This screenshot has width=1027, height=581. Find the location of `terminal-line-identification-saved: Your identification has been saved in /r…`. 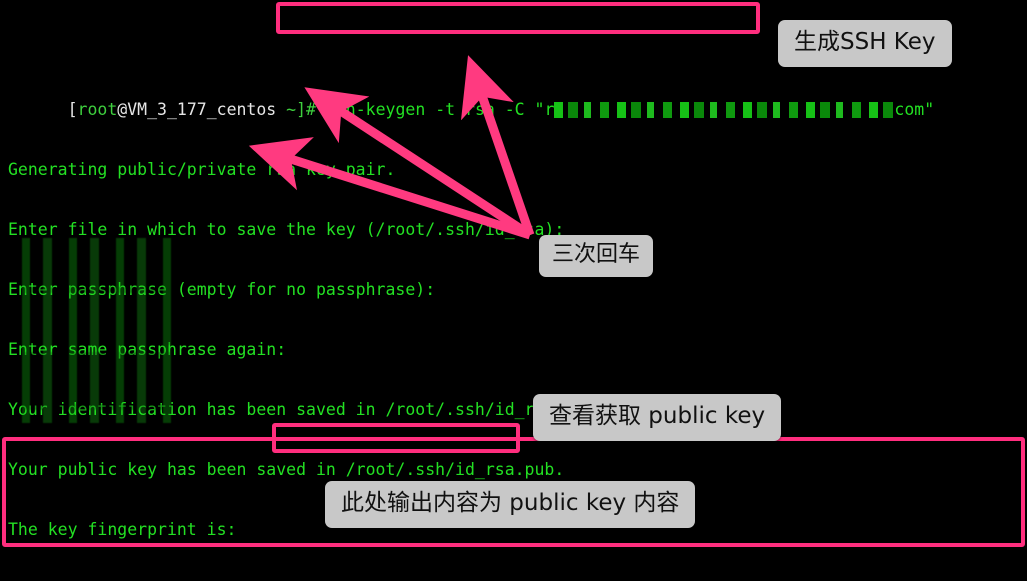

terminal-line-identification-saved: Your identification has been saved in /r… is located at coordinates (286, 409).